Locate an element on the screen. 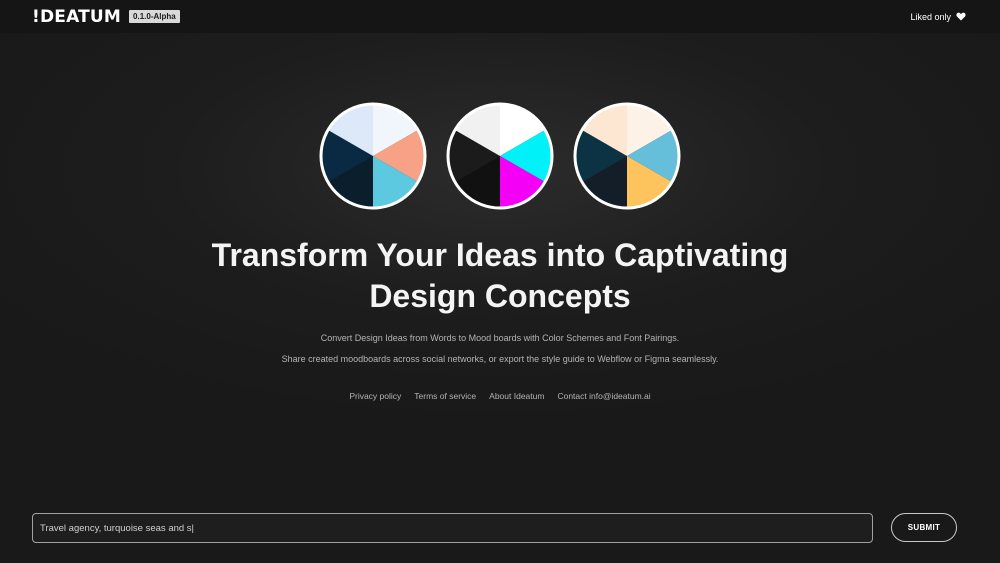 The image size is (1000, 563). privacy-policy-link: Privacy policy is located at coordinates (375, 396).